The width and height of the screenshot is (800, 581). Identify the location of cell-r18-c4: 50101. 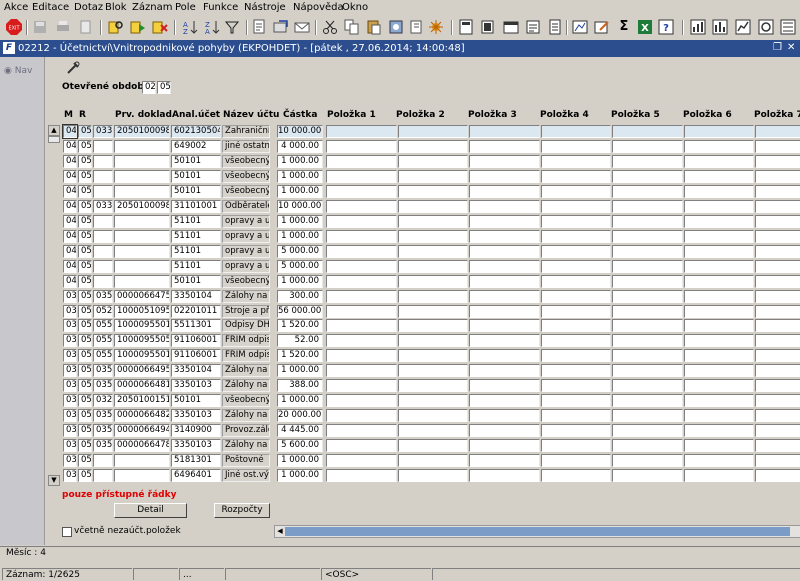
(196, 400).